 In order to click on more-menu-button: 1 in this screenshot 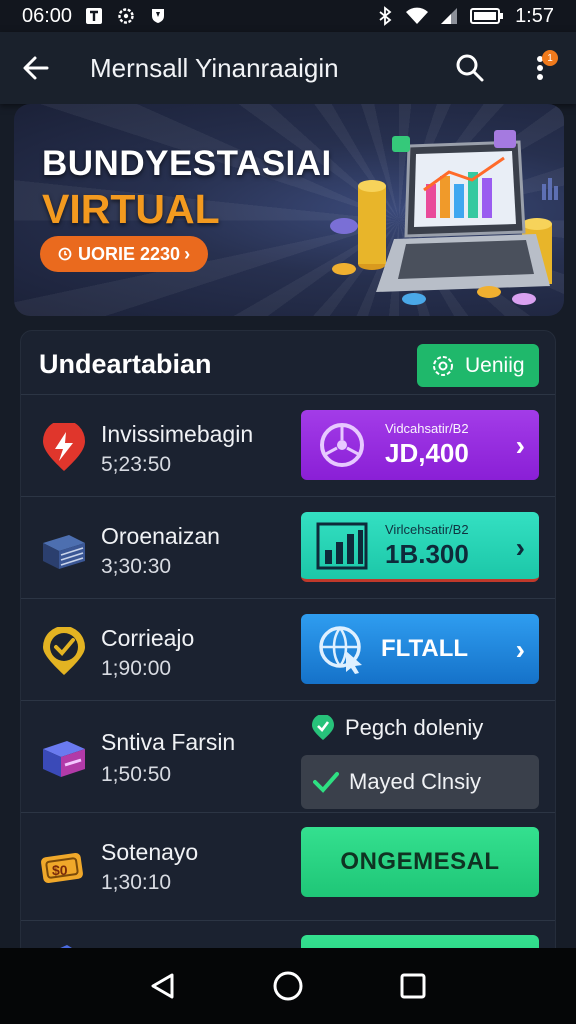, I will do `click(540, 68)`.